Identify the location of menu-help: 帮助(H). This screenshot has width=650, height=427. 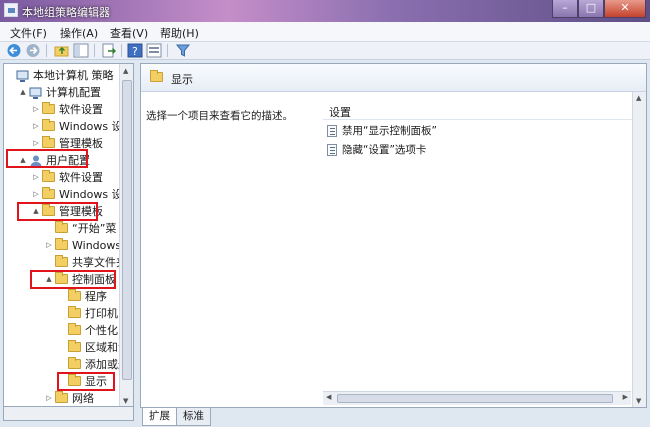
(179, 33).